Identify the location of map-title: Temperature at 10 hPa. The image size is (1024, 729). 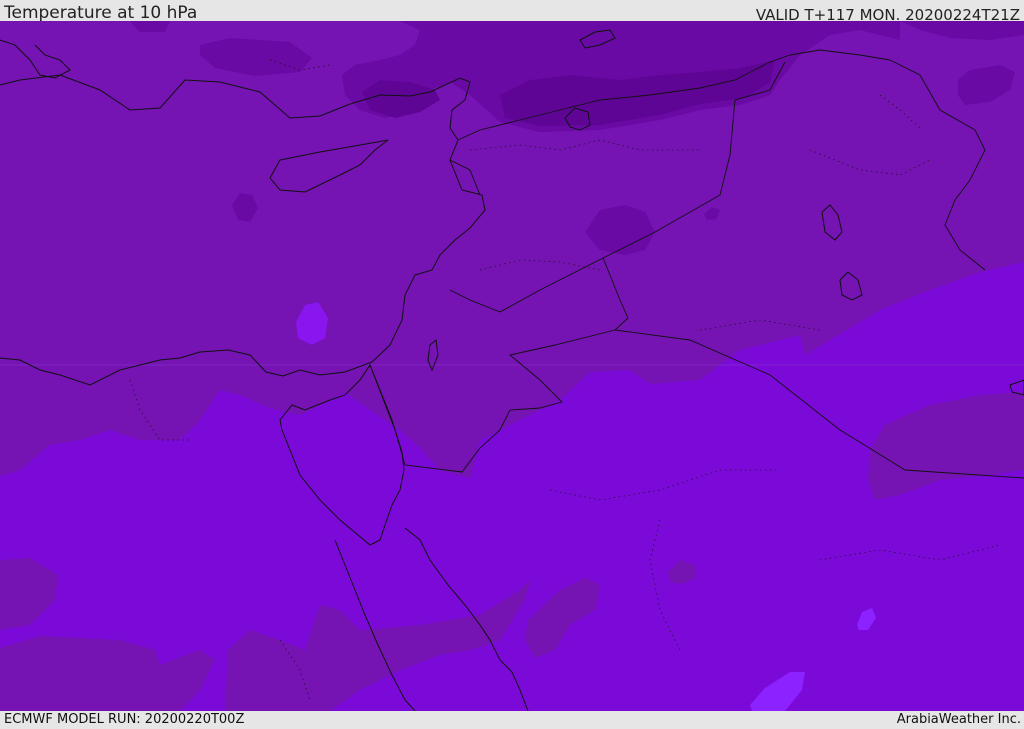
(101, 12).